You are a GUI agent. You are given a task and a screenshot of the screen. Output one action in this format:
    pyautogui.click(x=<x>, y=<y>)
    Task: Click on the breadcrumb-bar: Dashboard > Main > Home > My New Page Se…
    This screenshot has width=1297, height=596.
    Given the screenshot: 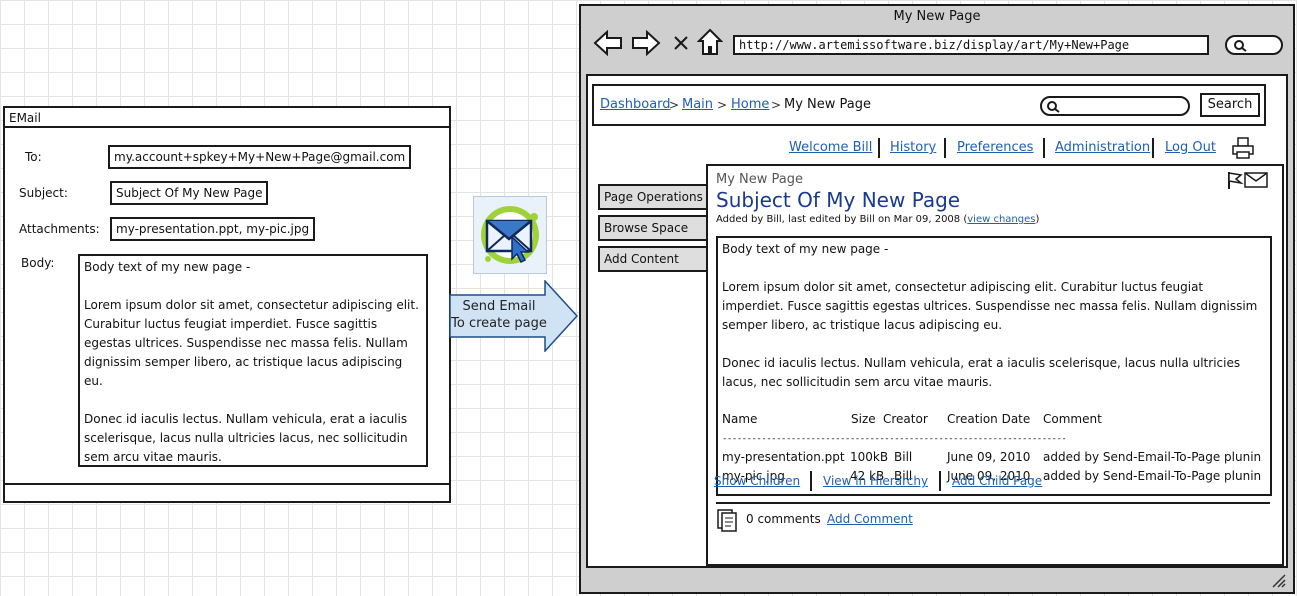 What is the action you would take?
    pyautogui.click(x=929, y=105)
    